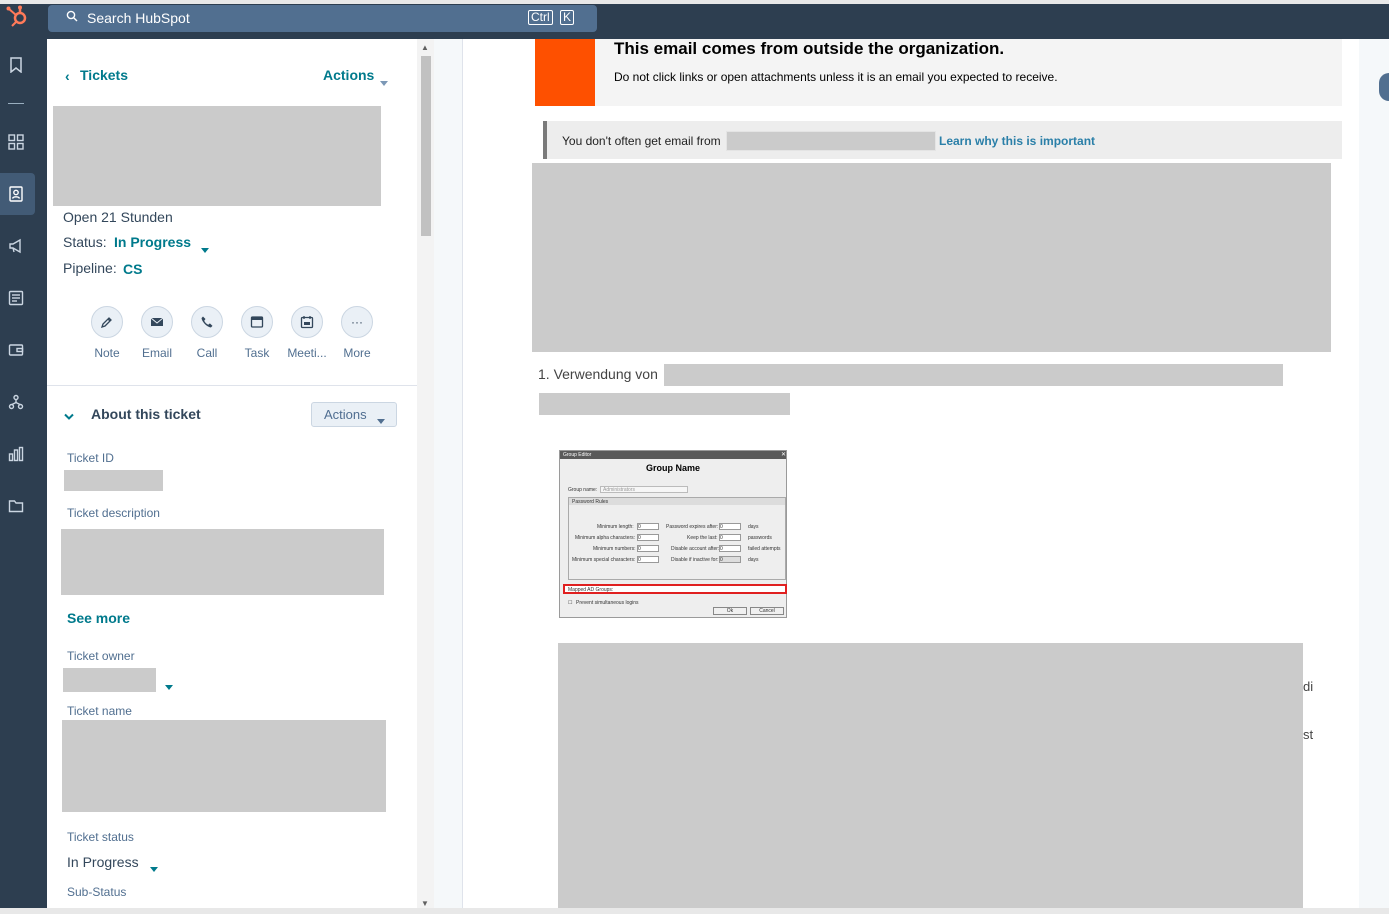 The height and width of the screenshot is (914, 1389). I want to click on call-label: Call, so click(207, 353).